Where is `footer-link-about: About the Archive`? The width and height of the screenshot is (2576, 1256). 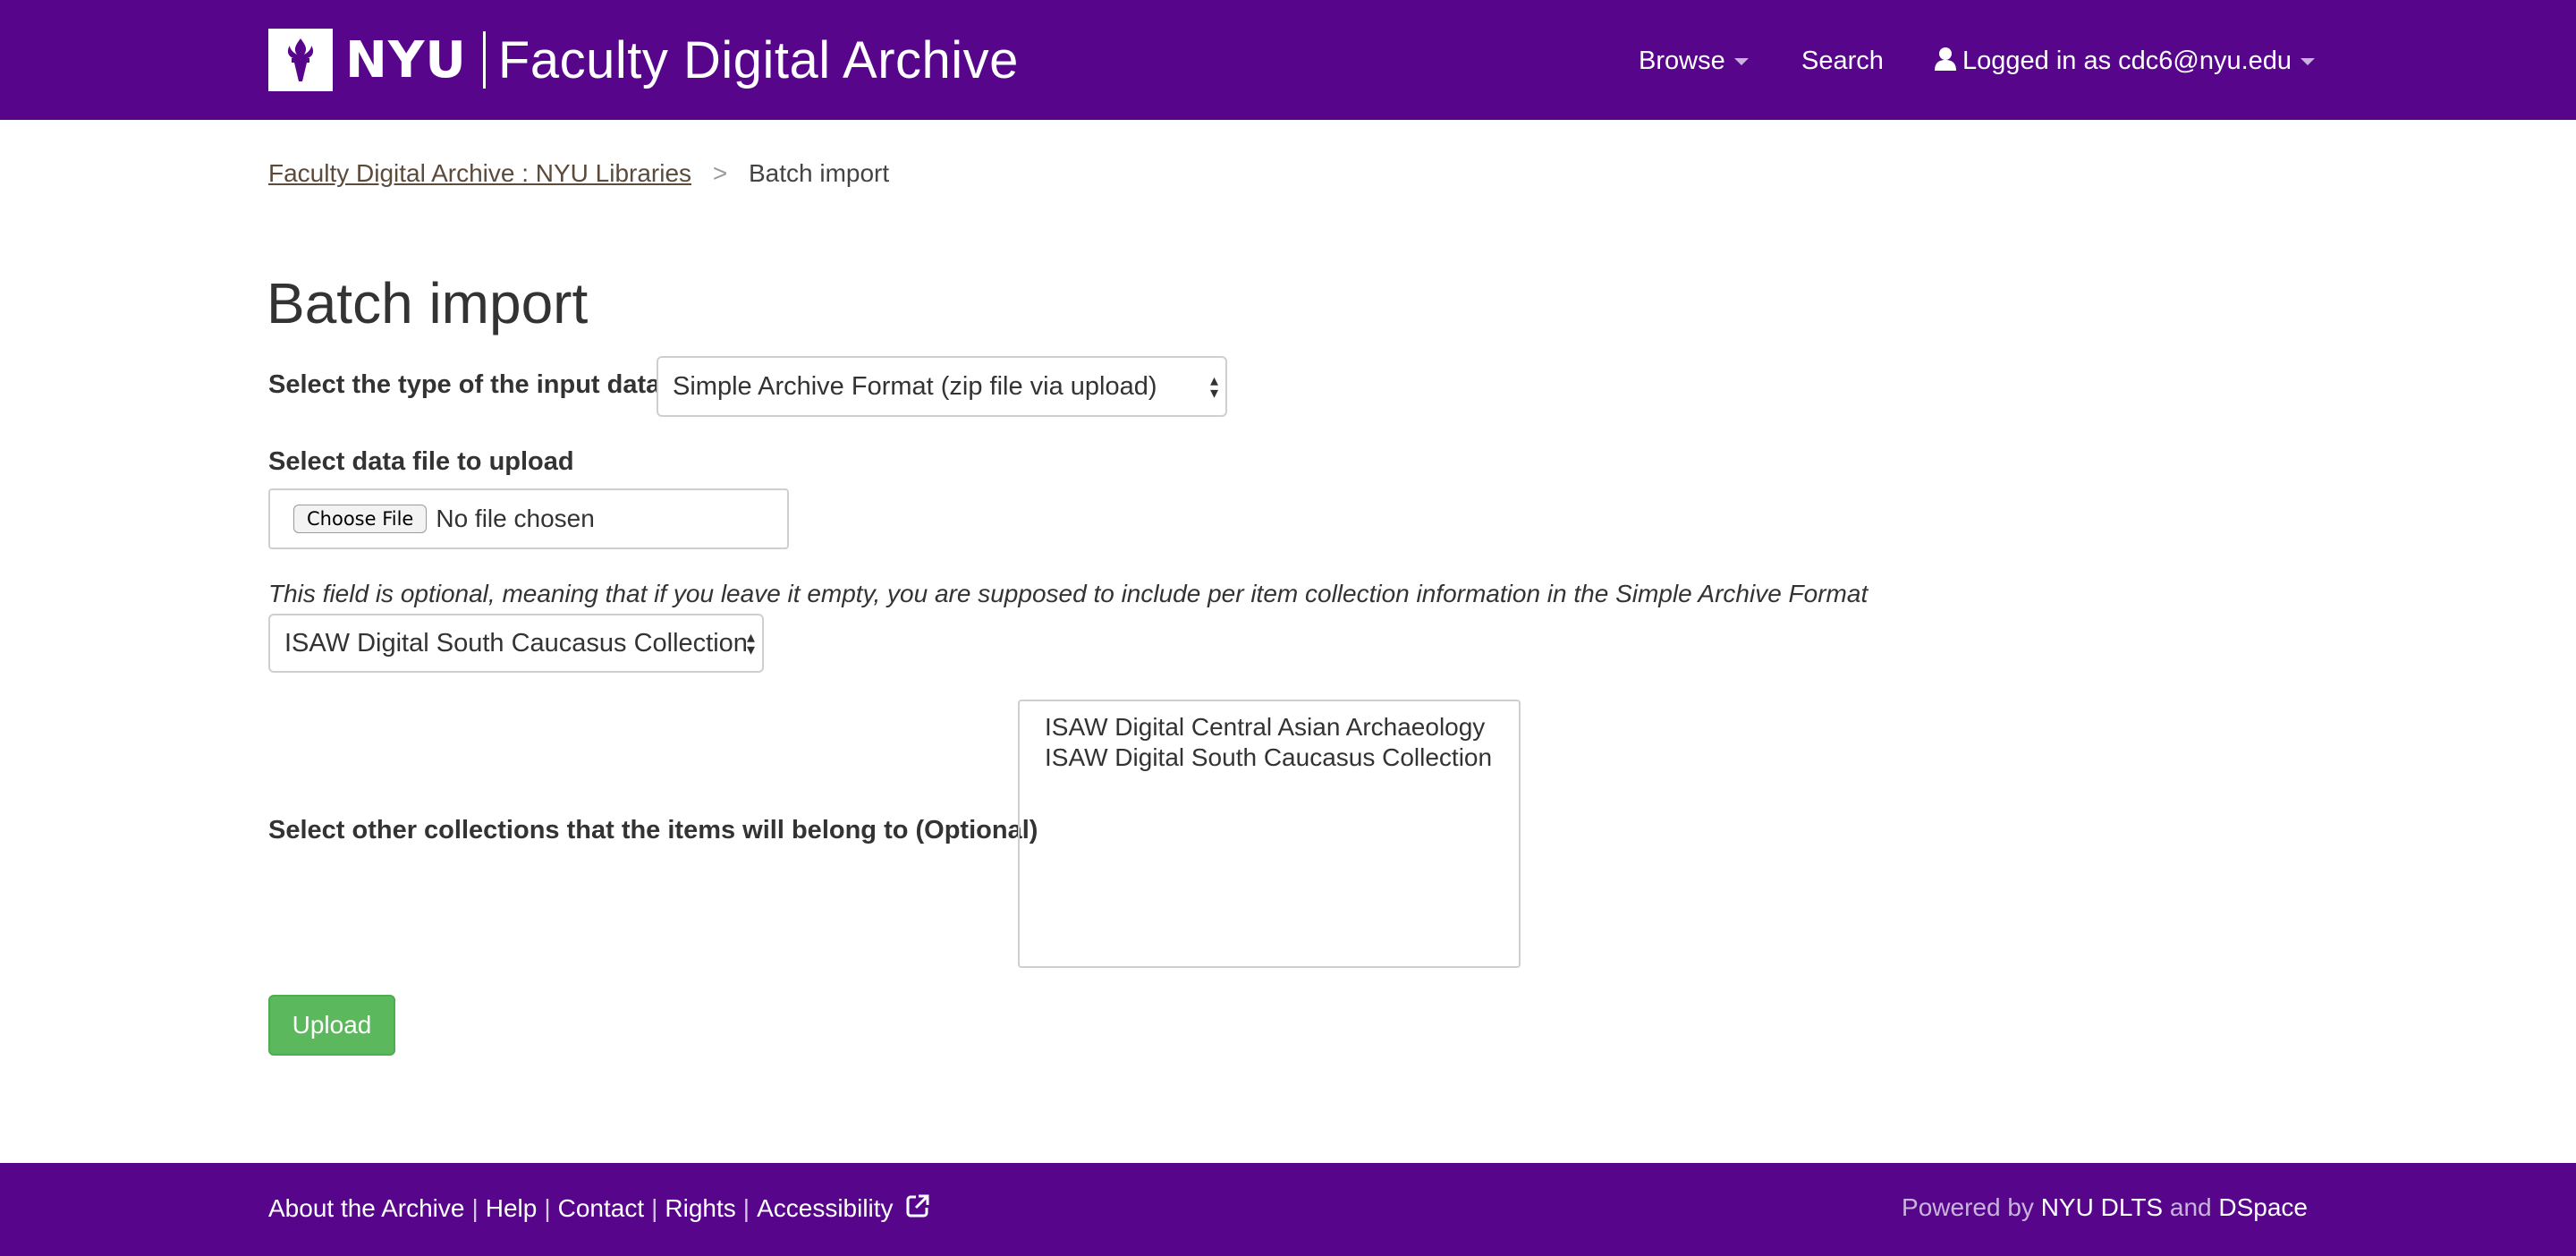 footer-link-about: About the Archive is located at coordinates (366, 1208).